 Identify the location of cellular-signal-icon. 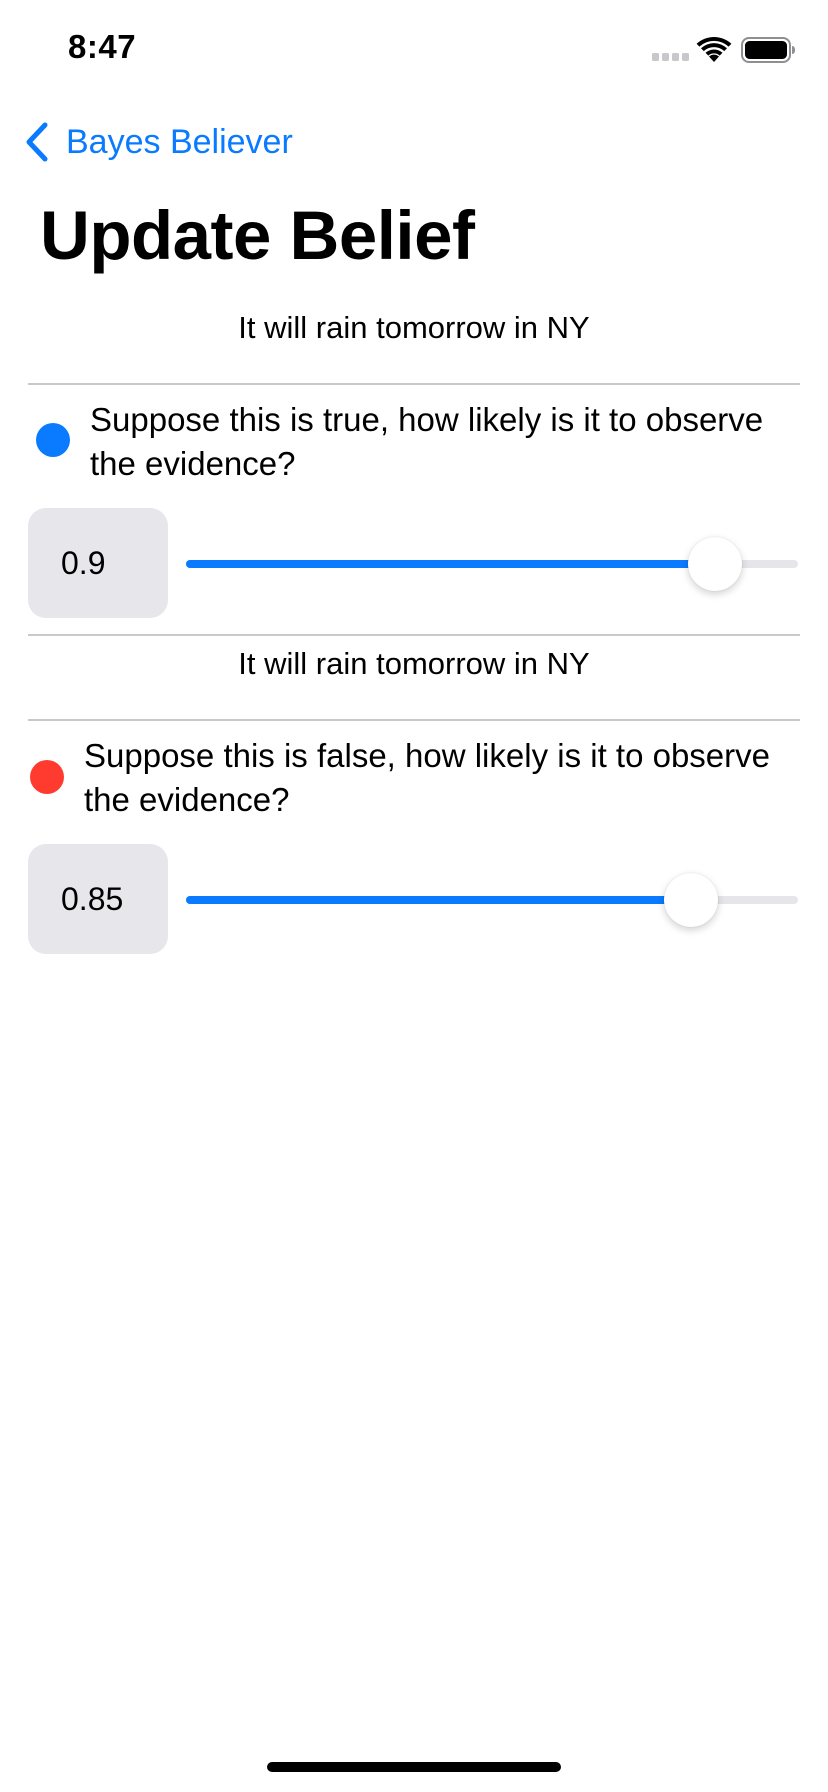
(670, 57).